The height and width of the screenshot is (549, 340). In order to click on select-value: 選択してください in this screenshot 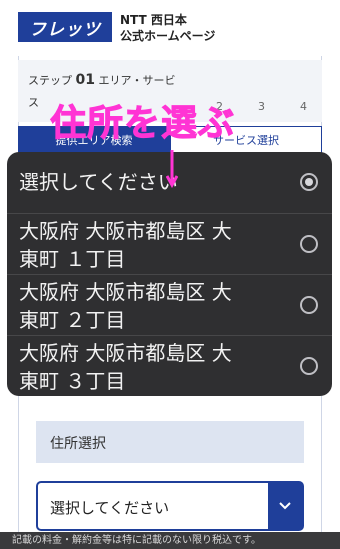, I will do `click(110, 508)`.